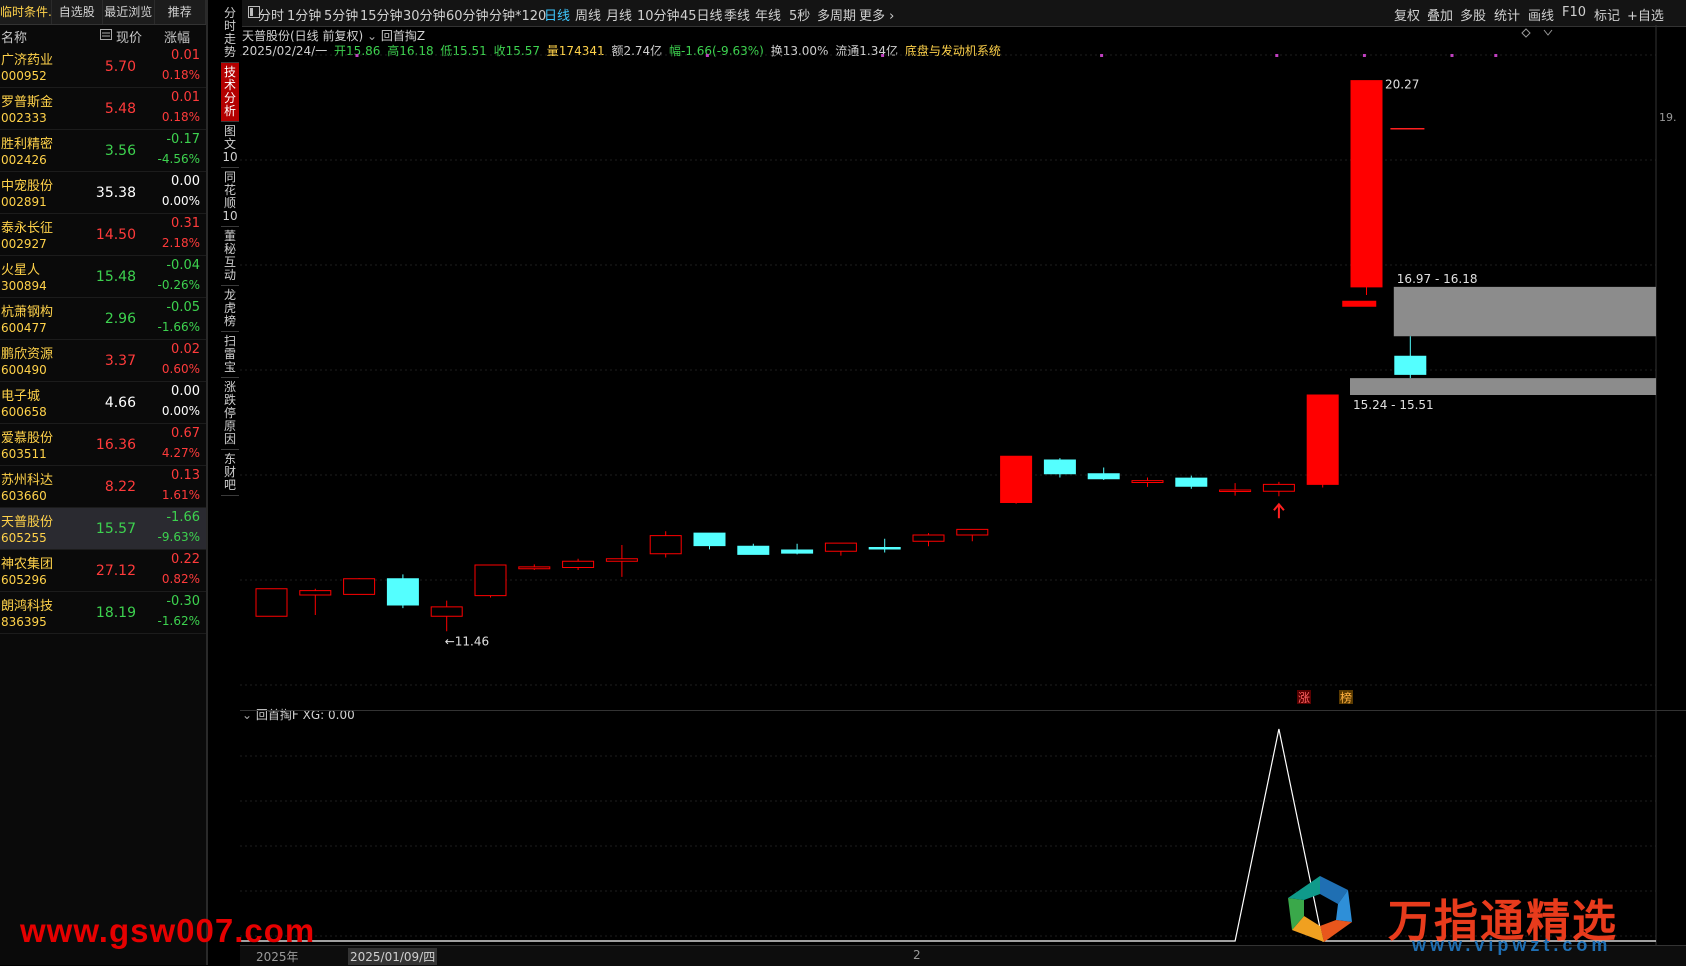 The width and height of the screenshot is (1686, 966). I want to click on stock-name: 罗普斯金, so click(27, 102).